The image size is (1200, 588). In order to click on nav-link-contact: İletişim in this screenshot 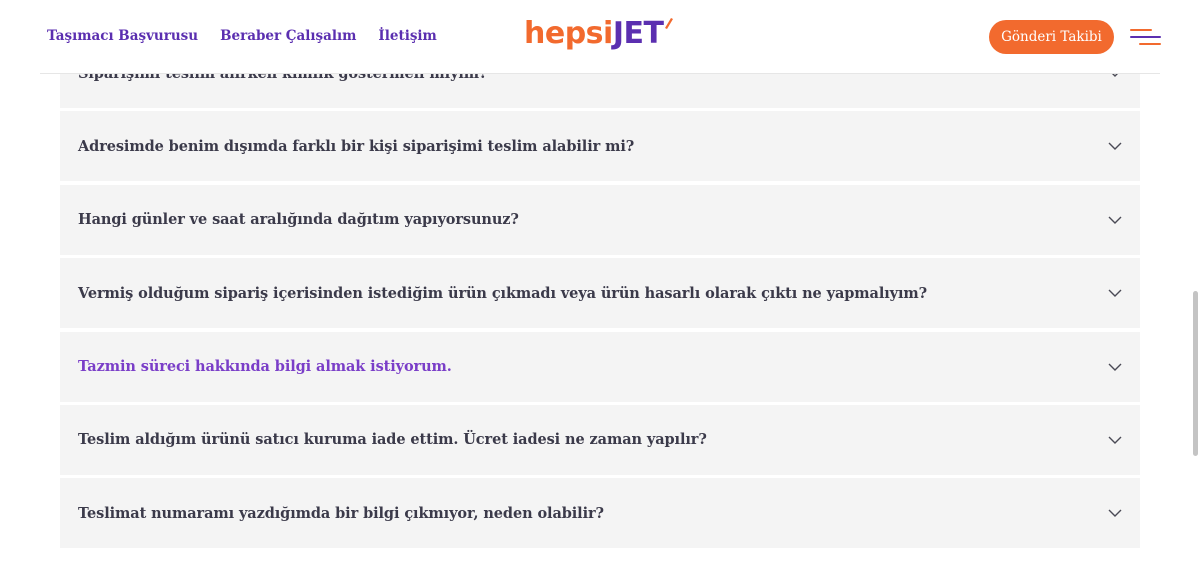, I will do `click(407, 36)`.